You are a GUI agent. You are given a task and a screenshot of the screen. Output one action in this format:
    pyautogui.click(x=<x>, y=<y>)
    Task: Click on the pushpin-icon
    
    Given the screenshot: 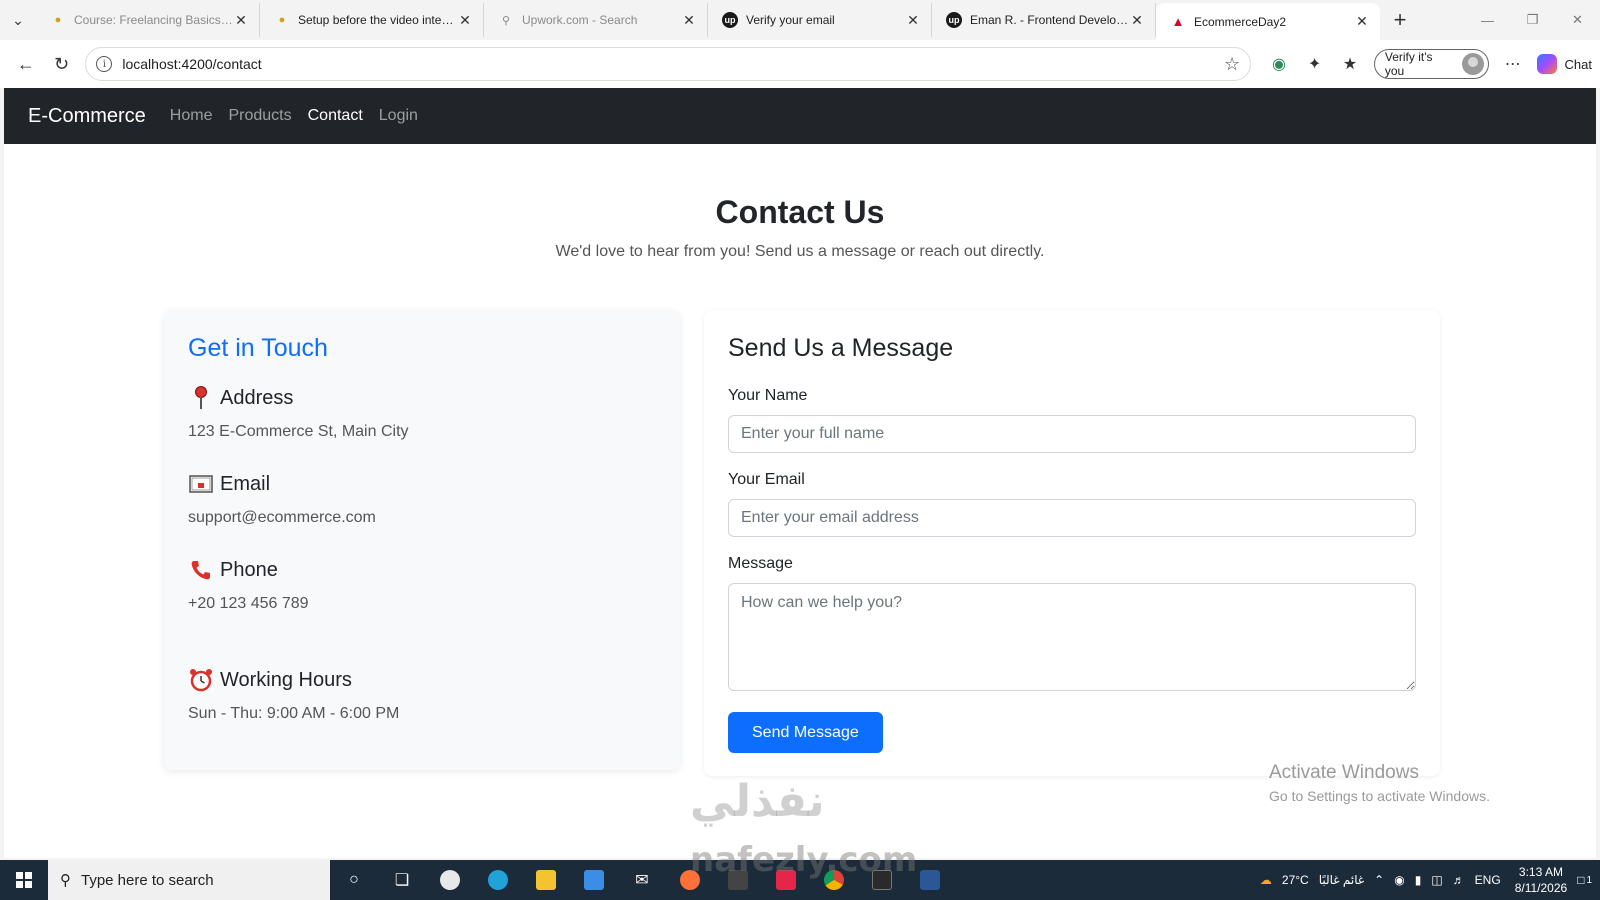 What is the action you would take?
    pyautogui.click(x=201, y=398)
    